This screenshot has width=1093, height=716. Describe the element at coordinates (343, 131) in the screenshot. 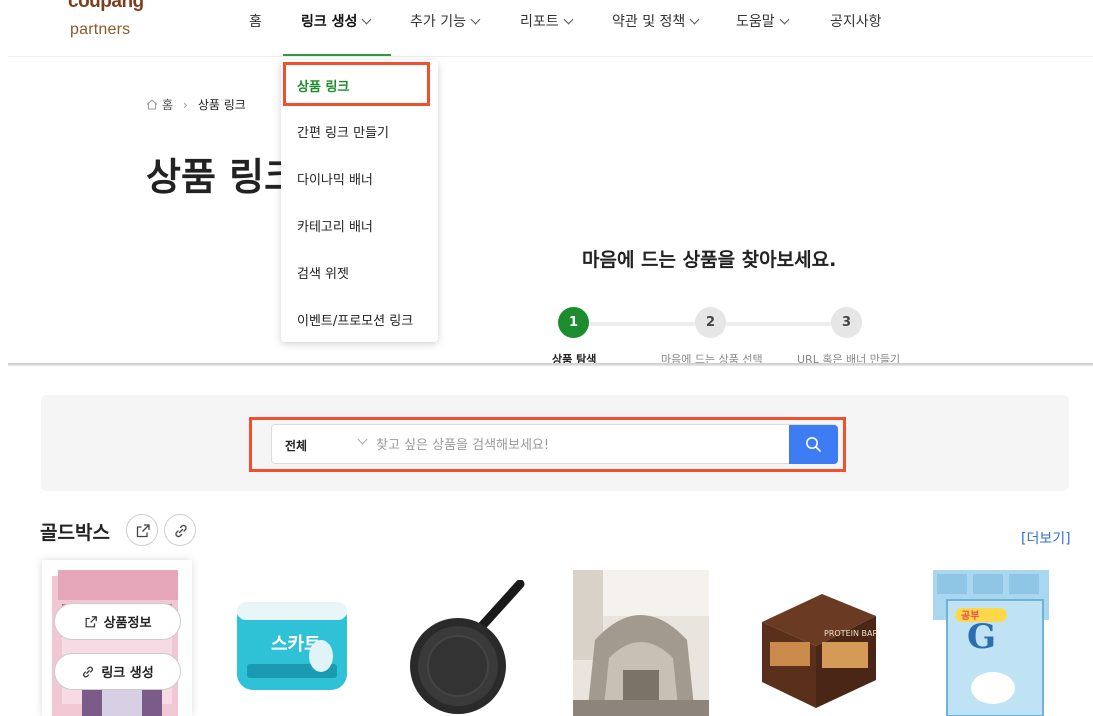

I see `dropdown-item-simple-link: 간편 링크 만들기` at that location.